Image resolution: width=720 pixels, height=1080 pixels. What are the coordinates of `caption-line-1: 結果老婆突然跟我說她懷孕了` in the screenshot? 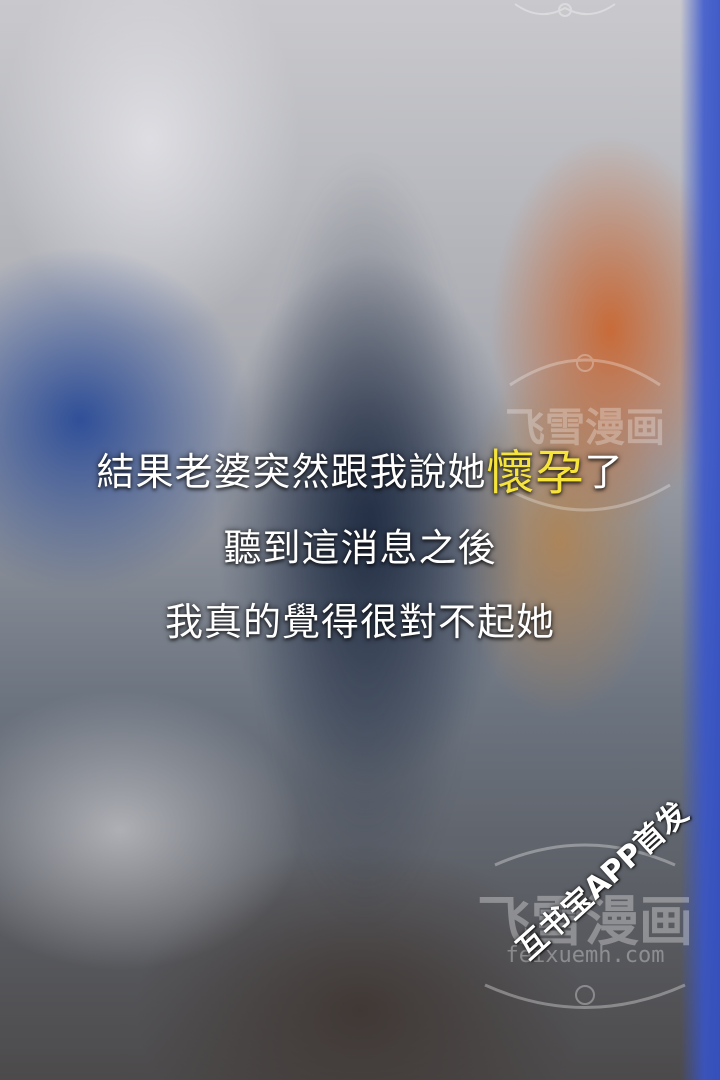 It's located at (360, 472).